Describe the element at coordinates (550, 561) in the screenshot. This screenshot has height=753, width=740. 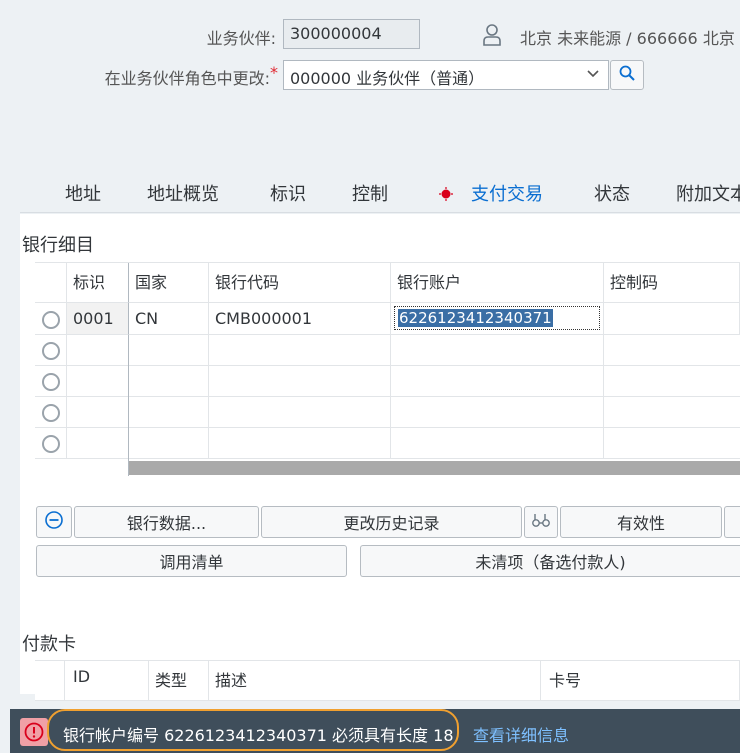
I see `open-items-button: 未清项（备选付款人)` at that location.